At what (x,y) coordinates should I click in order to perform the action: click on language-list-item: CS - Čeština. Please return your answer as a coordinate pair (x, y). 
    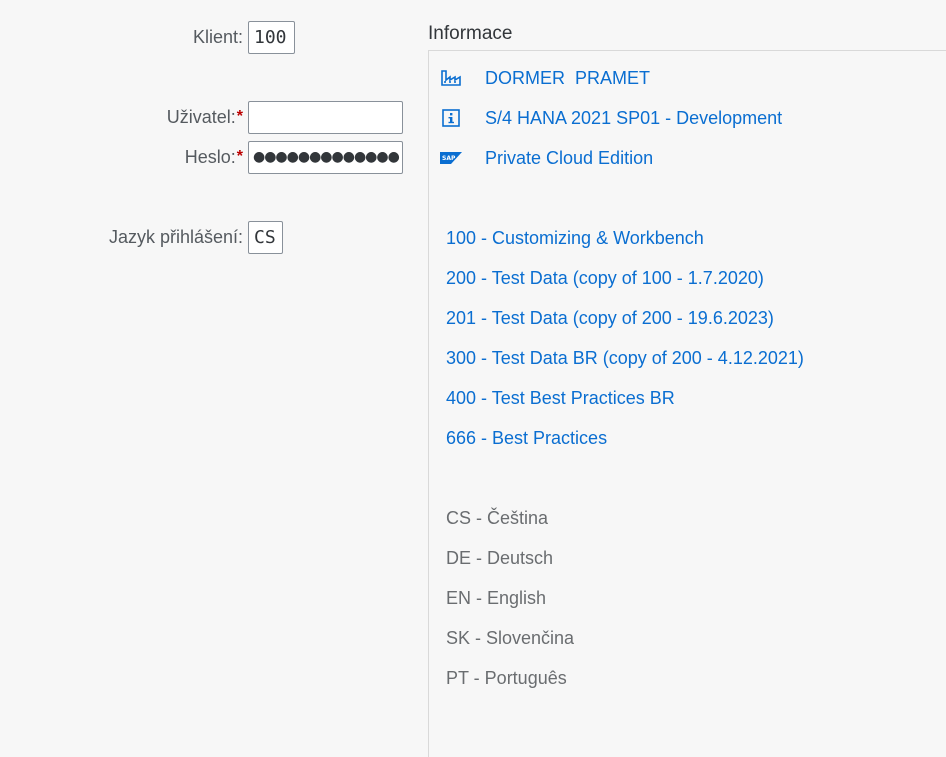
    Looking at the image, I should click on (497, 517).